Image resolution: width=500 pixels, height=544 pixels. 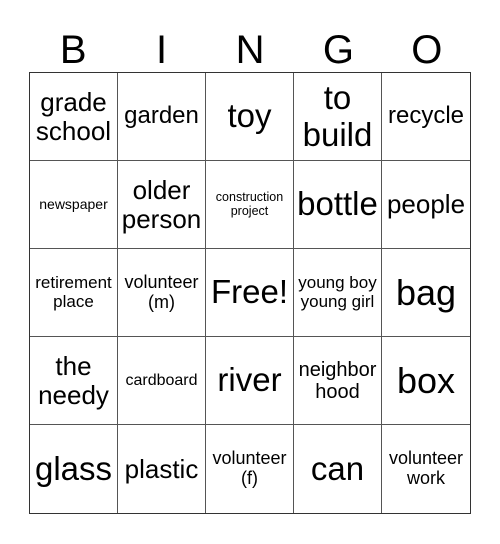 What do you see at coordinates (426, 468) in the screenshot?
I see `bingo-cell: volunteer work` at bounding box center [426, 468].